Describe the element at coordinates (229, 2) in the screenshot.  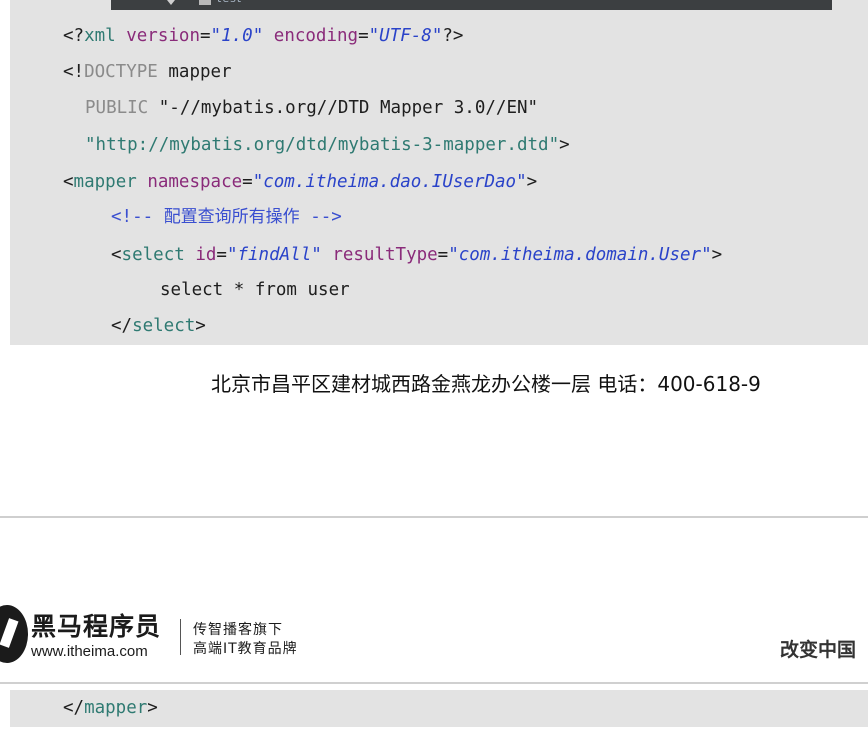
I see `folder-label: test` at that location.